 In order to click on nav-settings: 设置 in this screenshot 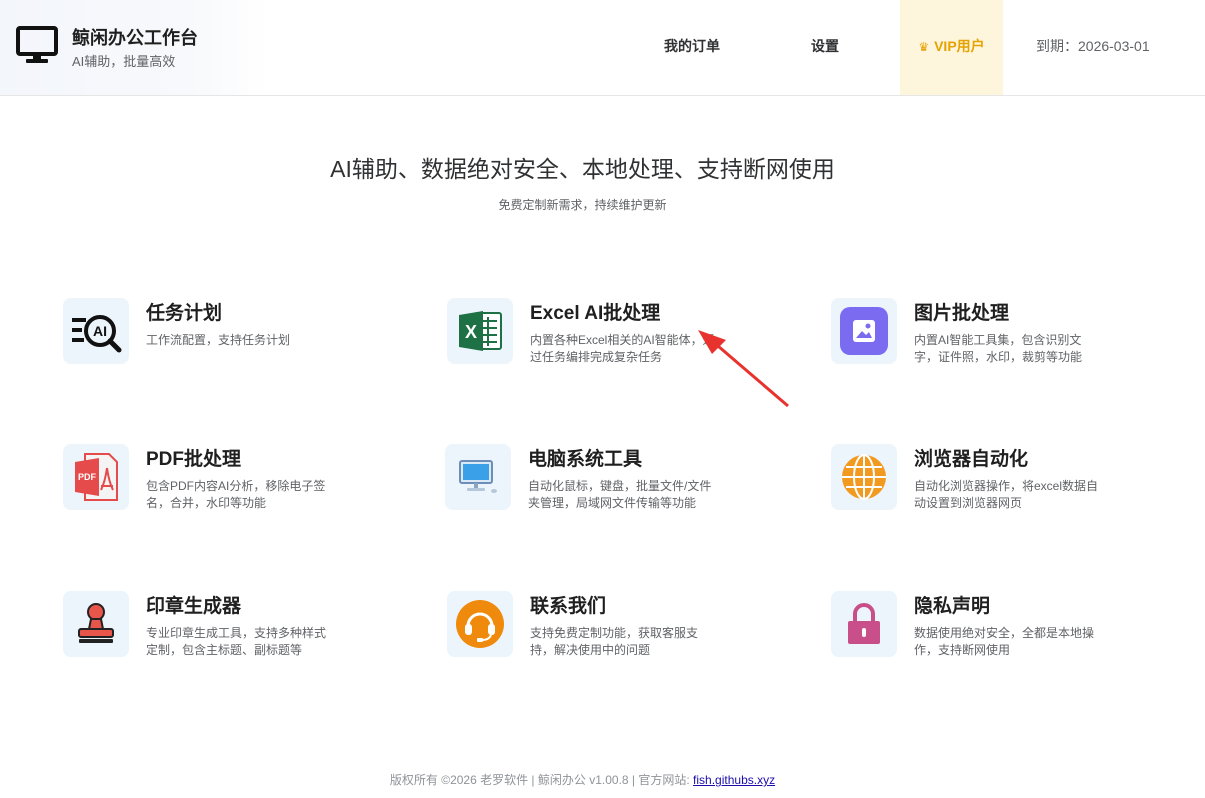, I will do `click(825, 47)`.